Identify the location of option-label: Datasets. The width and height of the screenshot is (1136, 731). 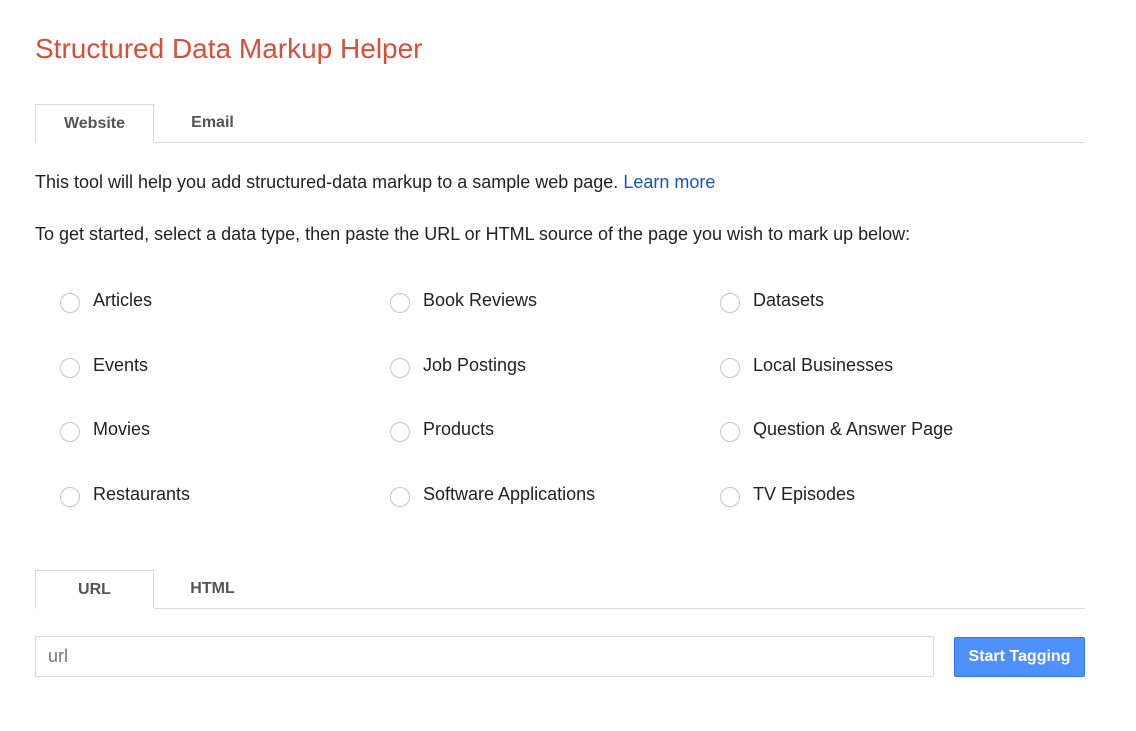
(789, 299).